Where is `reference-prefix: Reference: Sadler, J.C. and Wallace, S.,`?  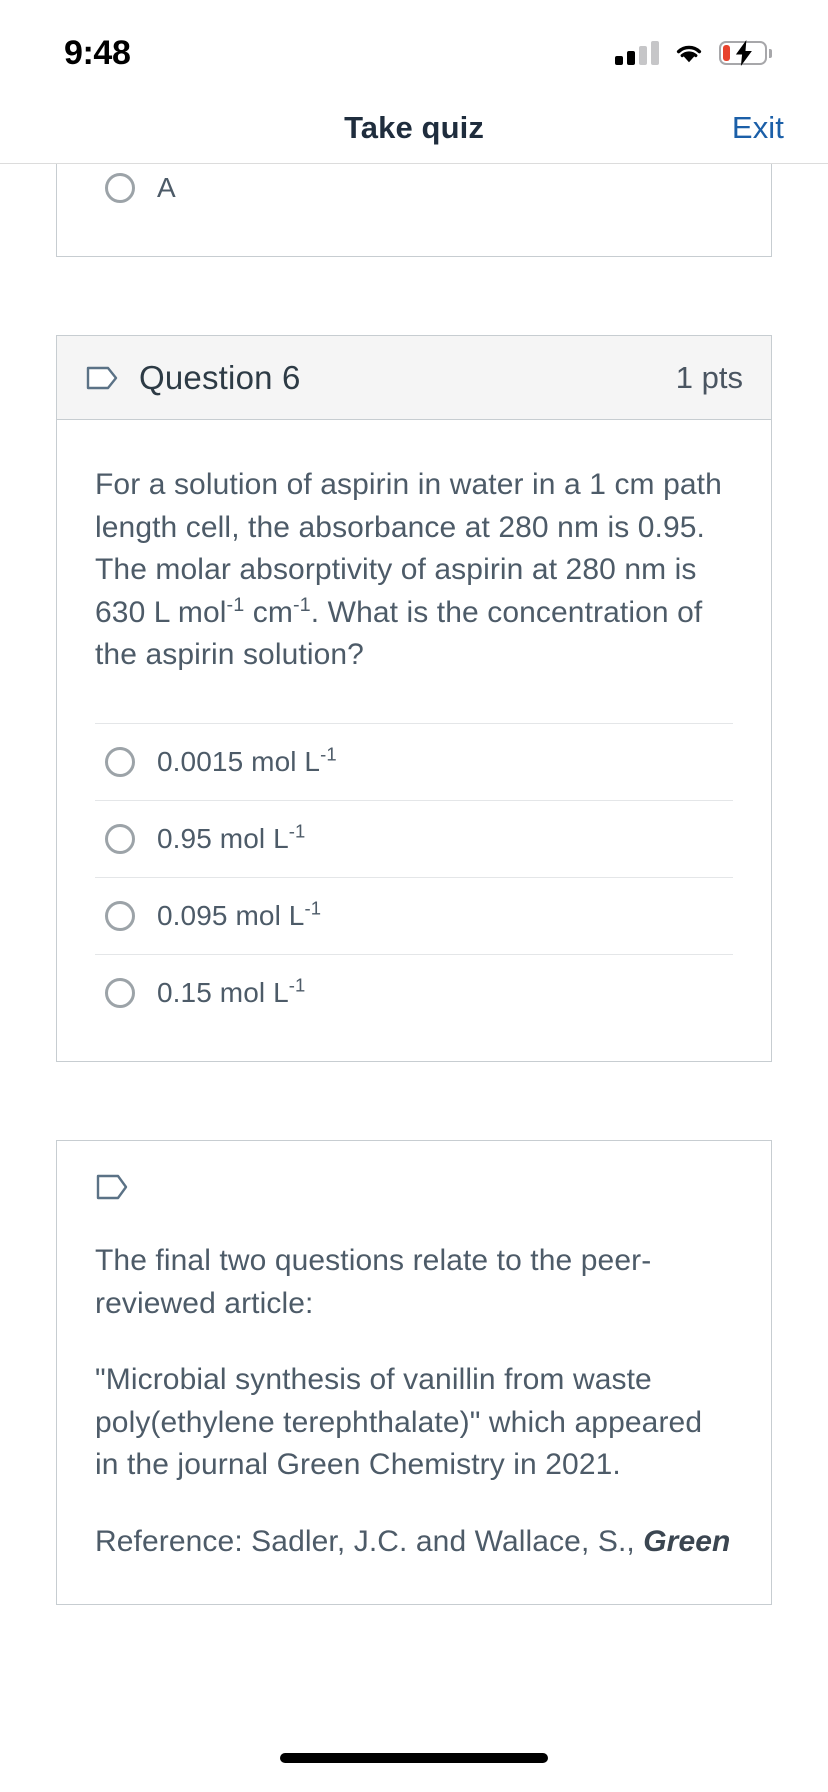 reference-prefix: Reference: Sadler, J.C. and Wallace, S., is located at coordinates (369, 1541).